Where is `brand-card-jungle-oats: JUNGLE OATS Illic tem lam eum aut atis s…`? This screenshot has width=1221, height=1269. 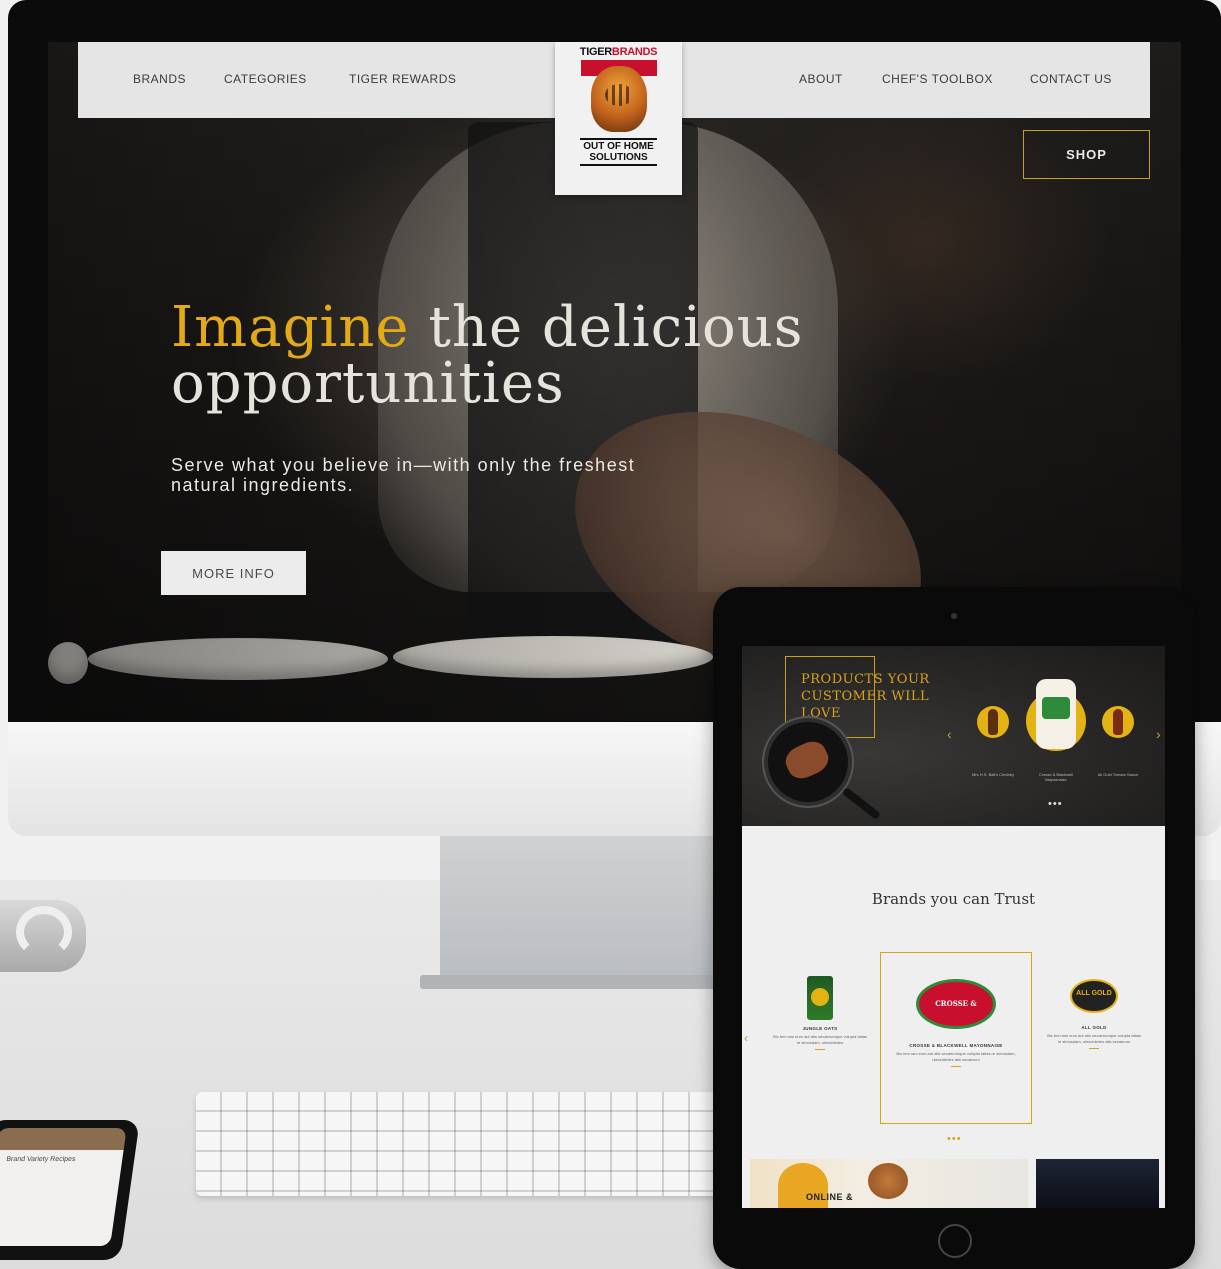 brand-card-jungle-oats: JUNGLE OATS Illic tem lam eum aut atis s… is located at coordinates (820, 1013).